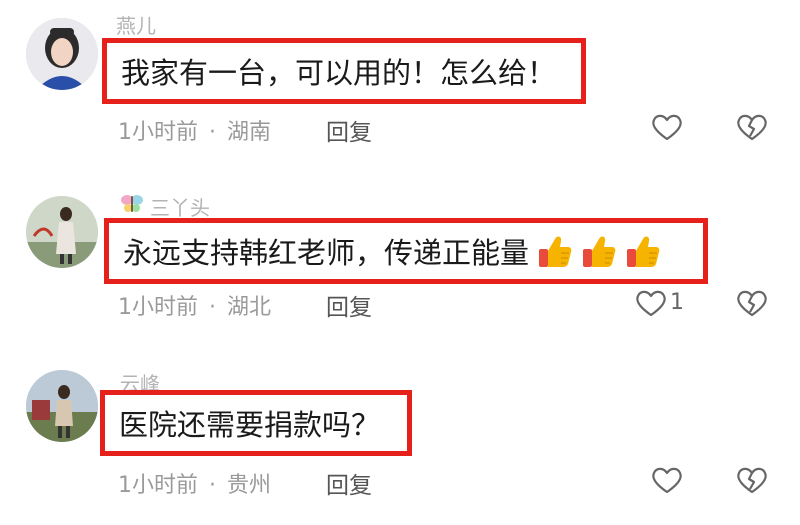 The height and width of the screenshot is (525, 800). I want to click on butterfly-icon, so click(132, 206).